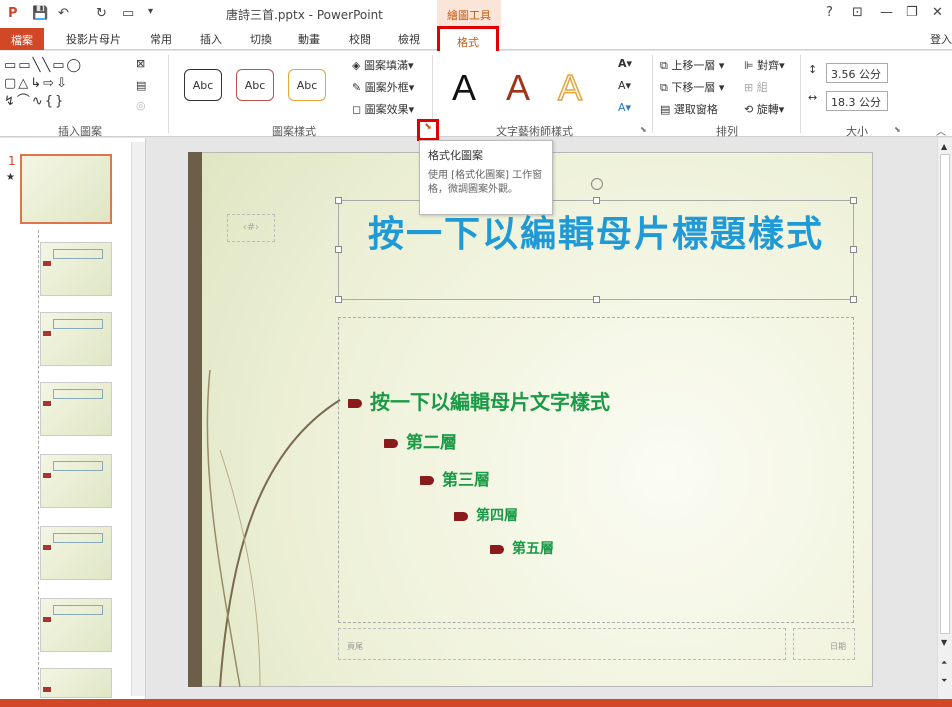 Image resolution: width=952 pixels, height=707 pixels. Describe the element at coordinates (273, 528) in the screenshot. I see `decorative-curves` at that location.